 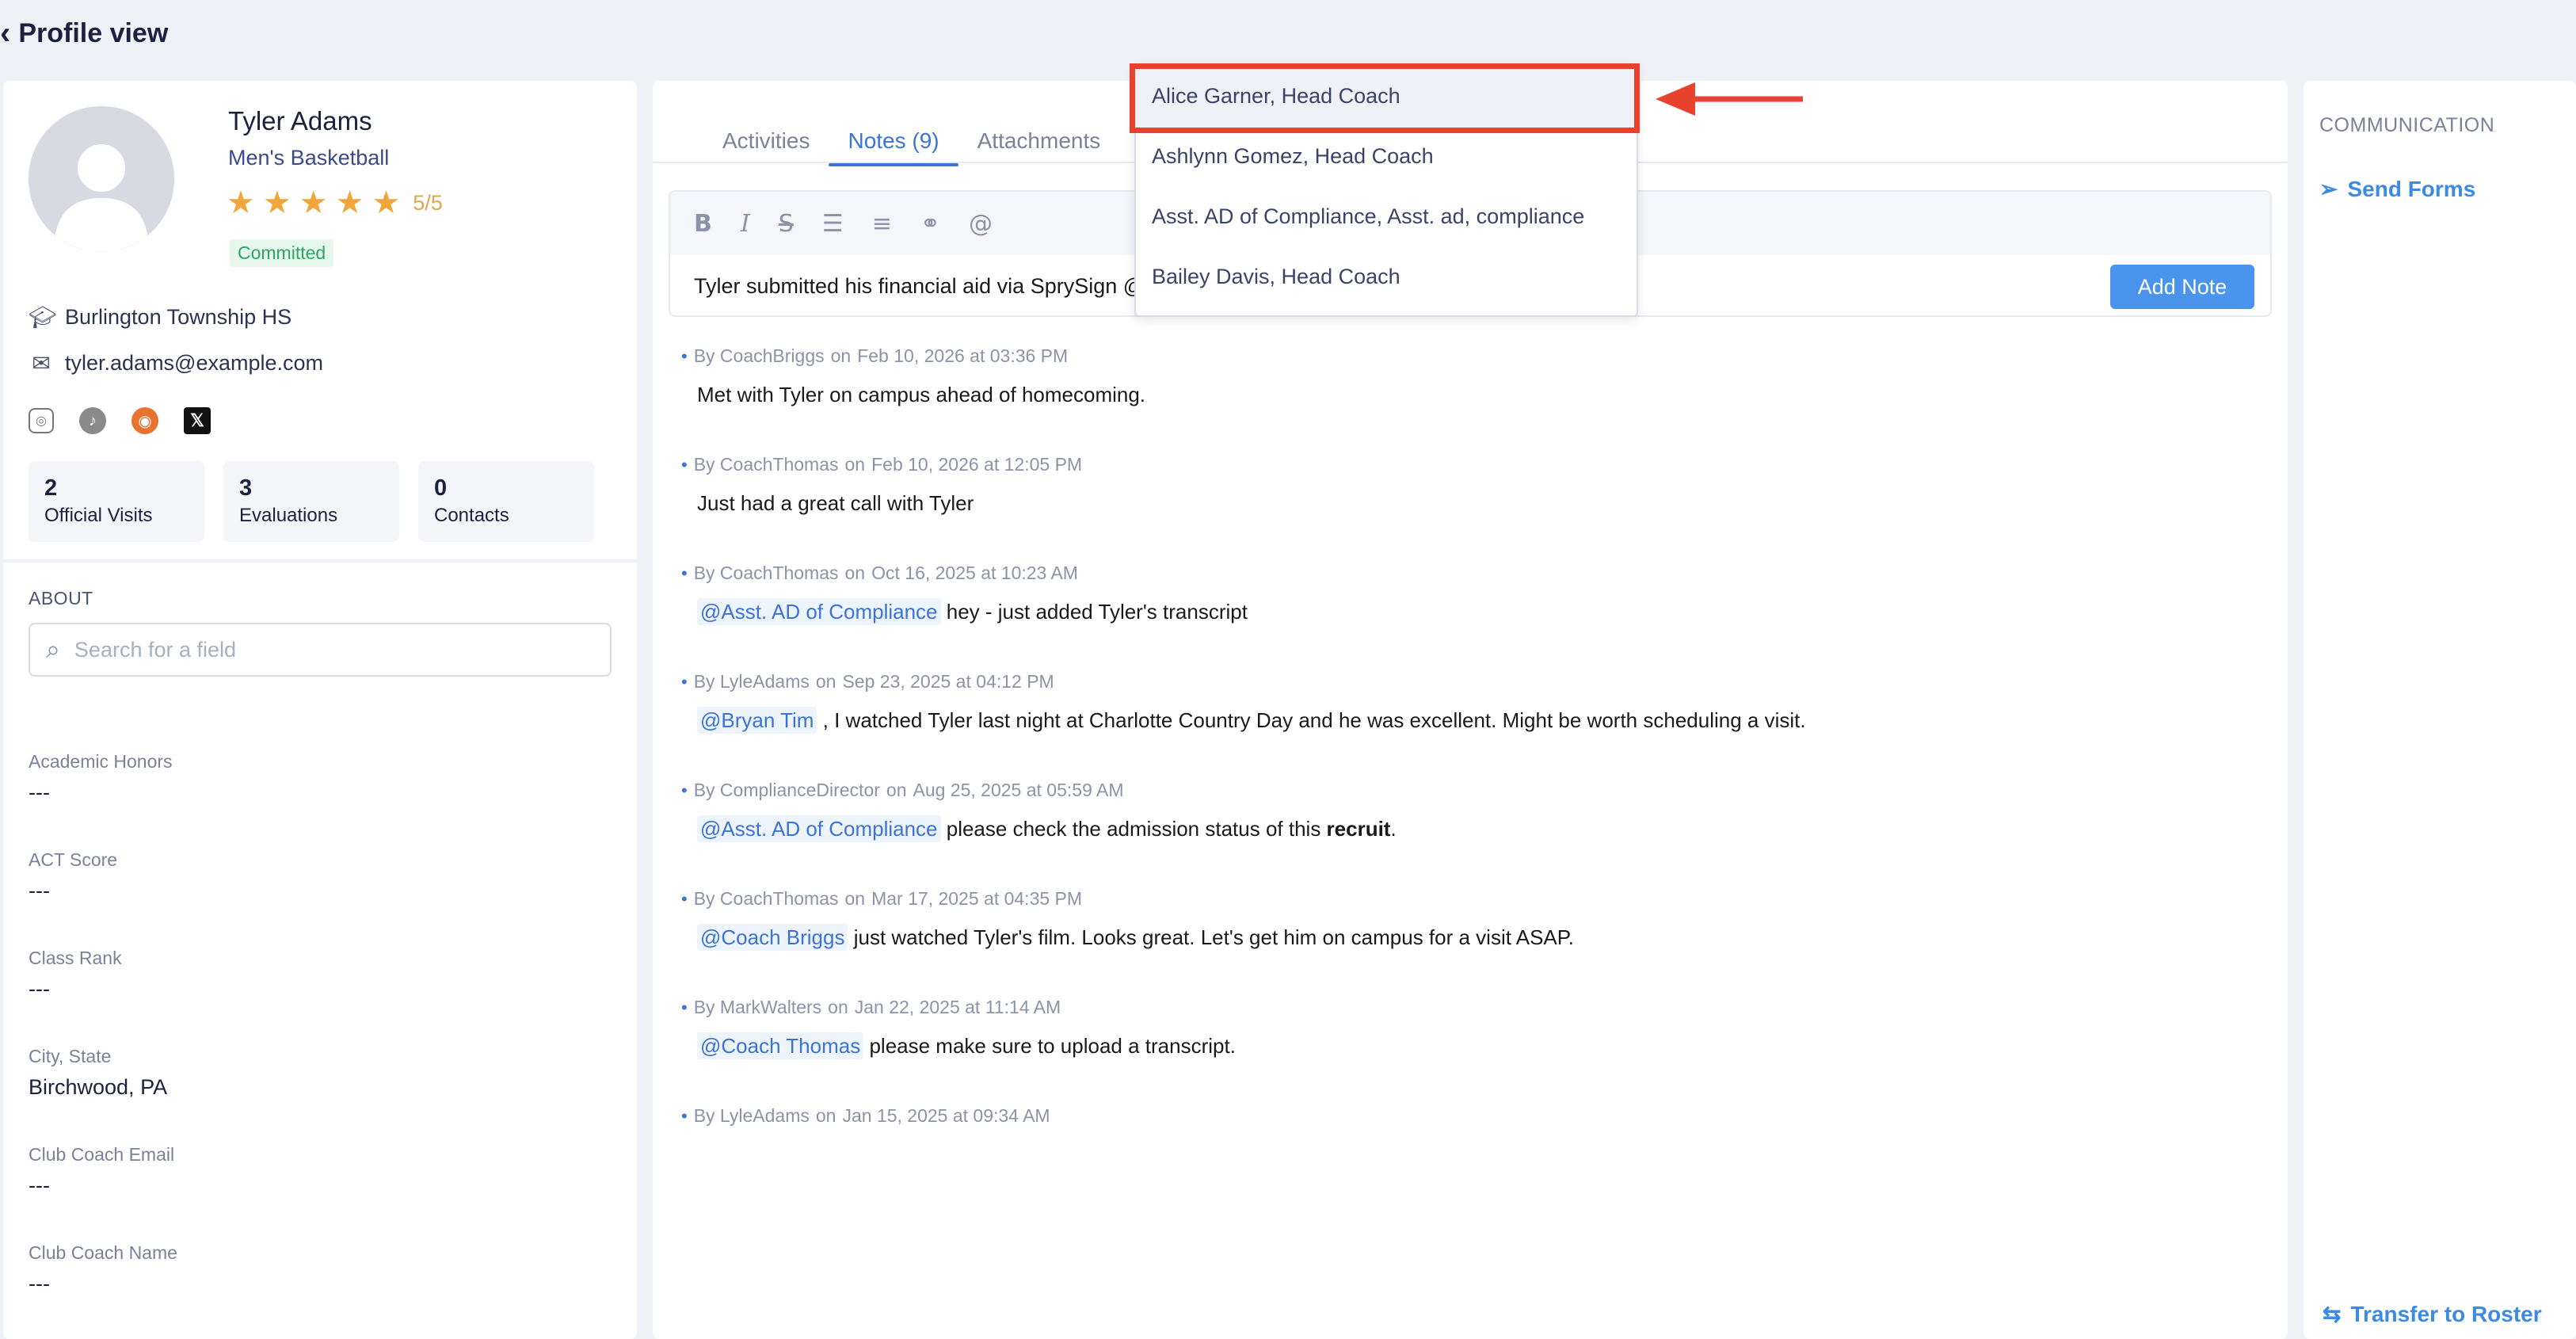 What do you see at coordinates (277, 202) in the screenshot?
I see `star-icon: ★` at bounding box center [277, 202].